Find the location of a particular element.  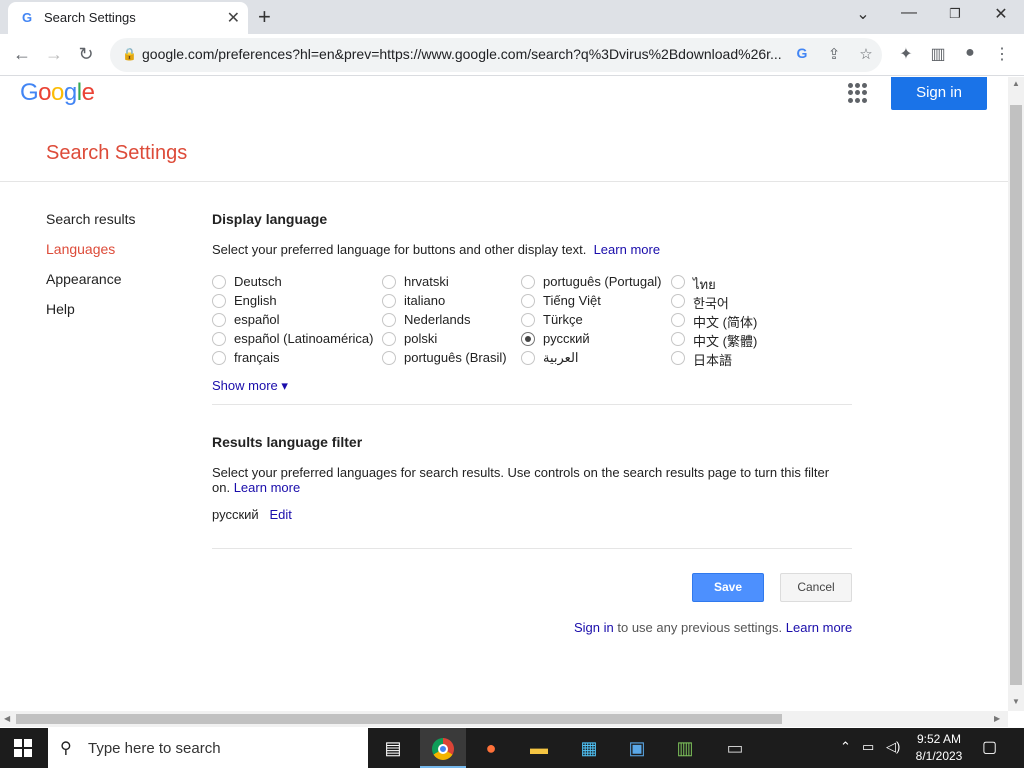

save-button: Save is located at coordinates (728, 587).